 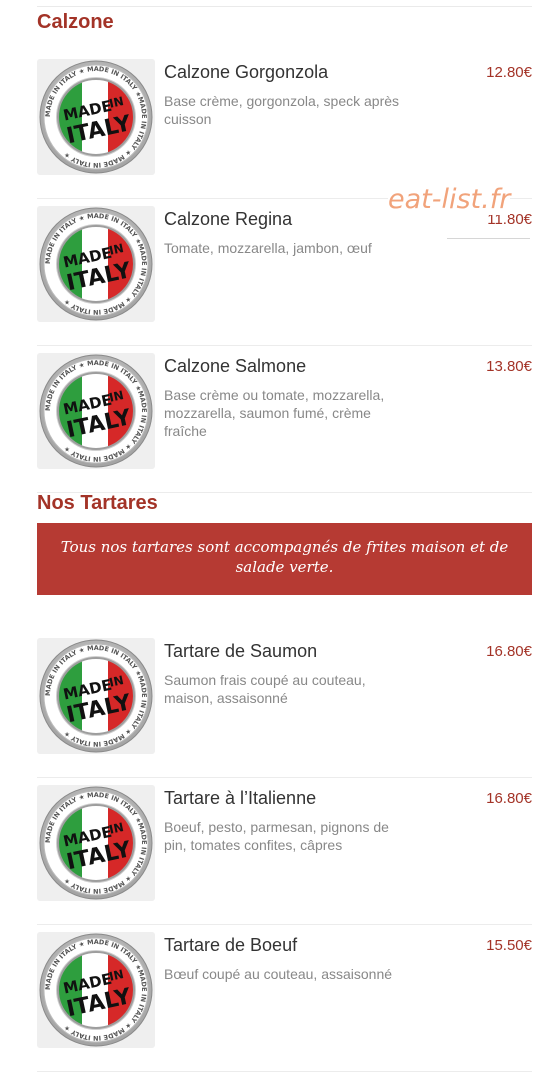 What do you see at coordinates (75, 22) in the screenshot?
I see `section-title-calzone: Calzone` at bounding box center [75, 22].